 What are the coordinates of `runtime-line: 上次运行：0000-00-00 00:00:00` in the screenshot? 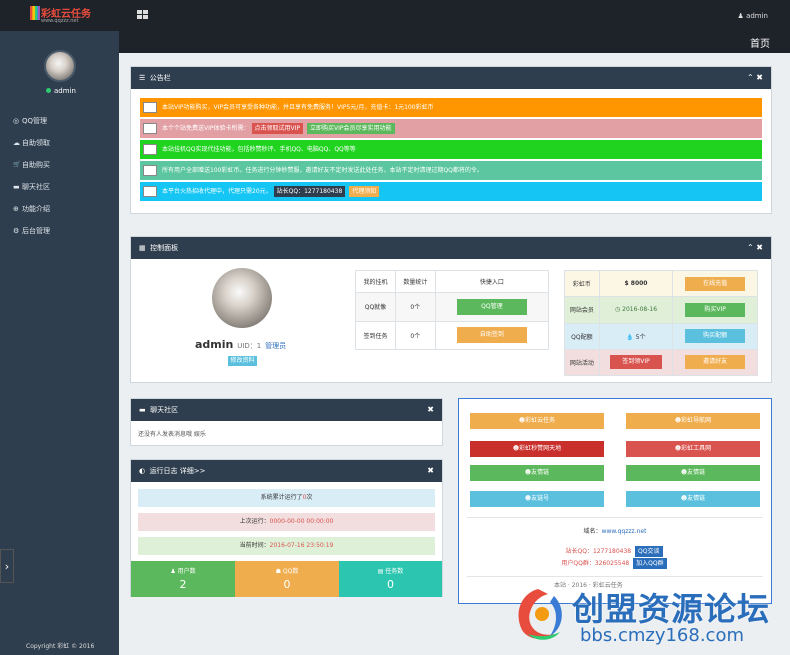 It's located at (286, 522).